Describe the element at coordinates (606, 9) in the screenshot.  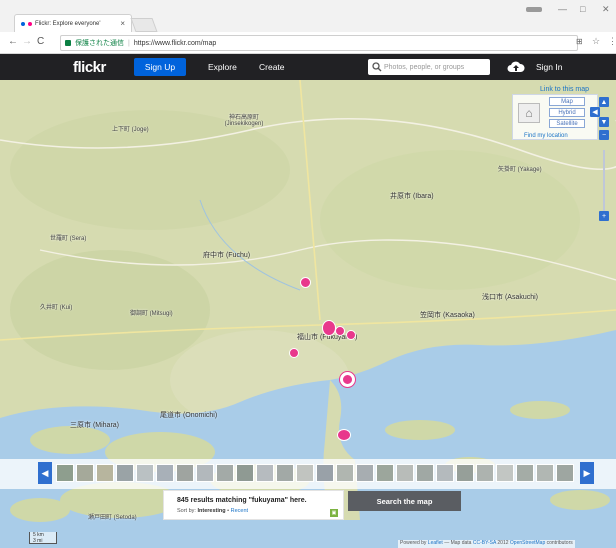
I see `close-window-button: ✕` at that location.